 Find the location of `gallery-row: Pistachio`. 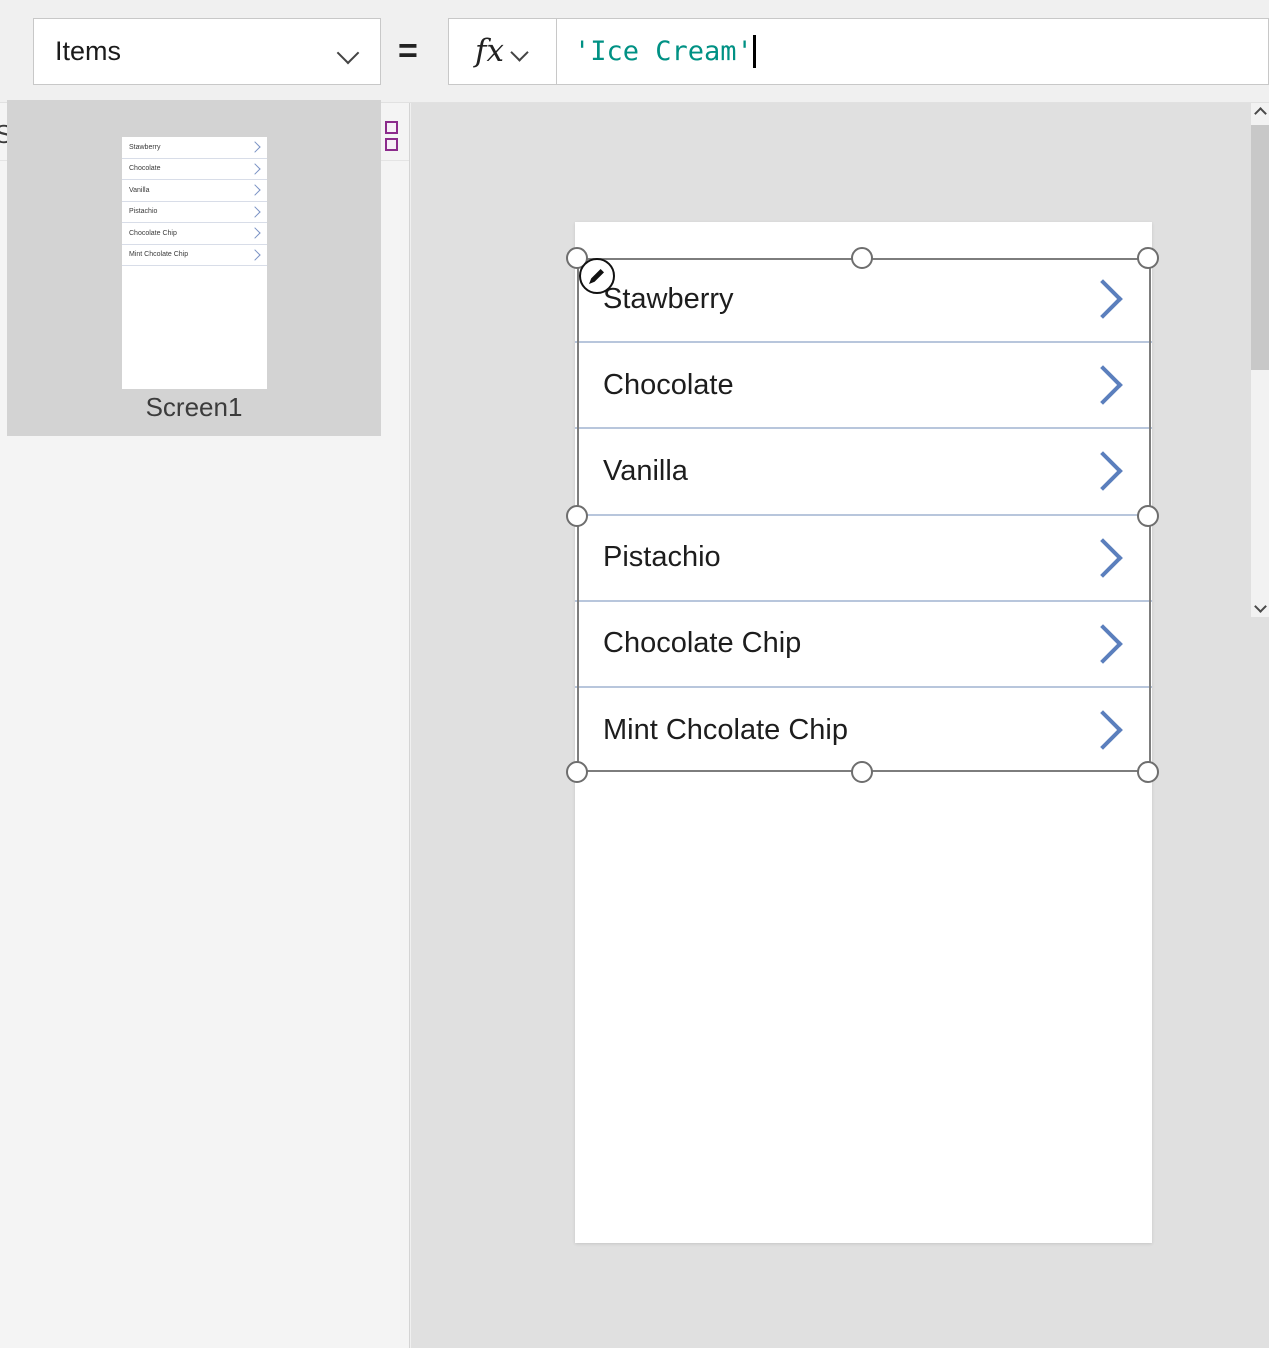

gallery-row: Pistachio is located at coordinates (863, 559).